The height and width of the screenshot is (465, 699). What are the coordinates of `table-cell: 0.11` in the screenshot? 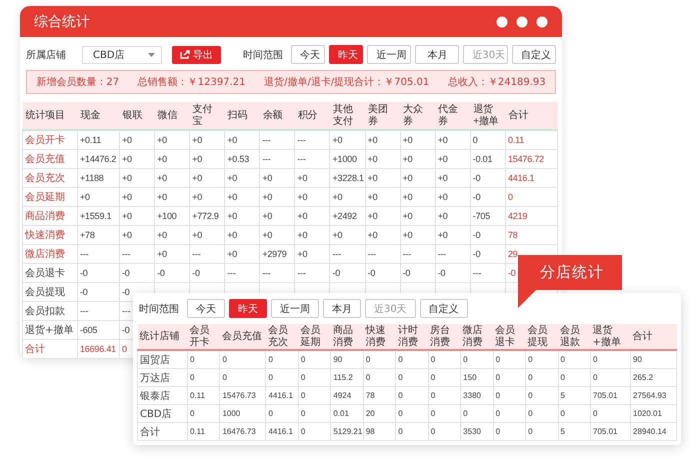 It's located at (532, 140).